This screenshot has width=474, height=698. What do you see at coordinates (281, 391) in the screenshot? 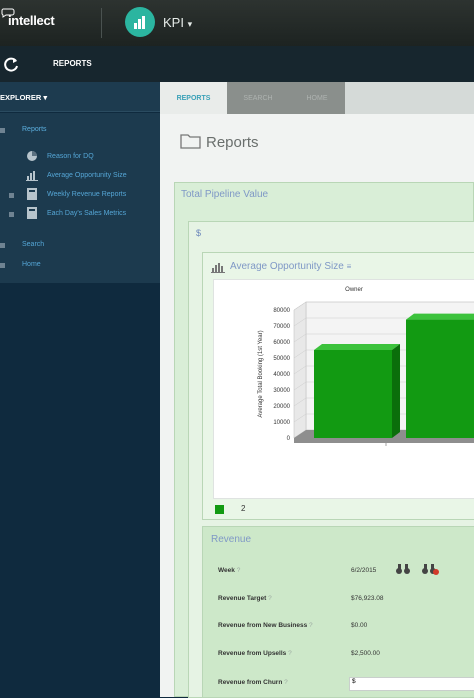
I see `y-tick-label: 30000` at bounding box center [281, 391].